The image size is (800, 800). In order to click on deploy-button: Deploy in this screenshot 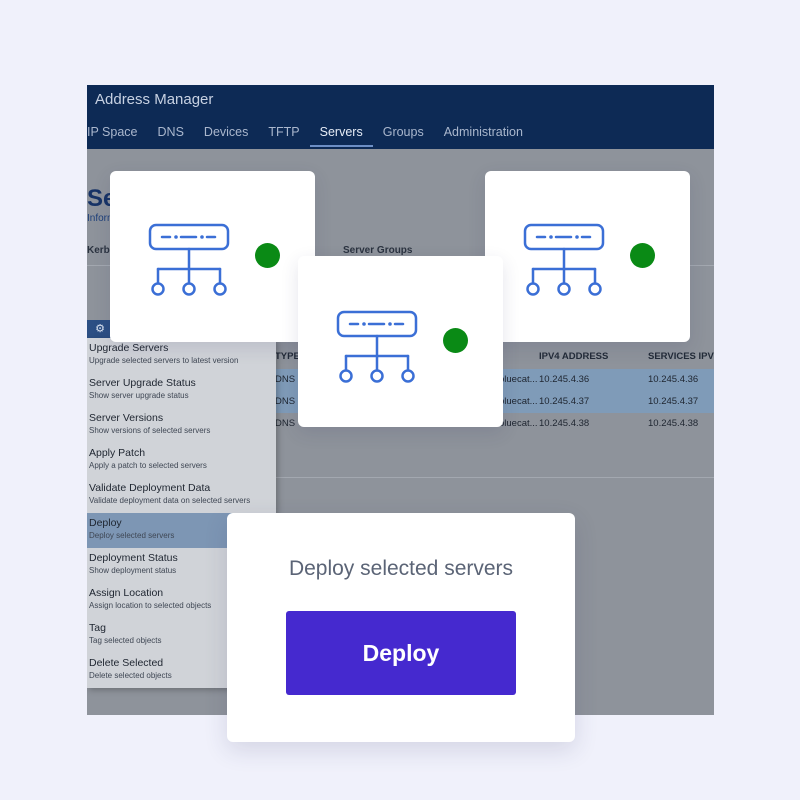, I will do `click(401, 653)`.